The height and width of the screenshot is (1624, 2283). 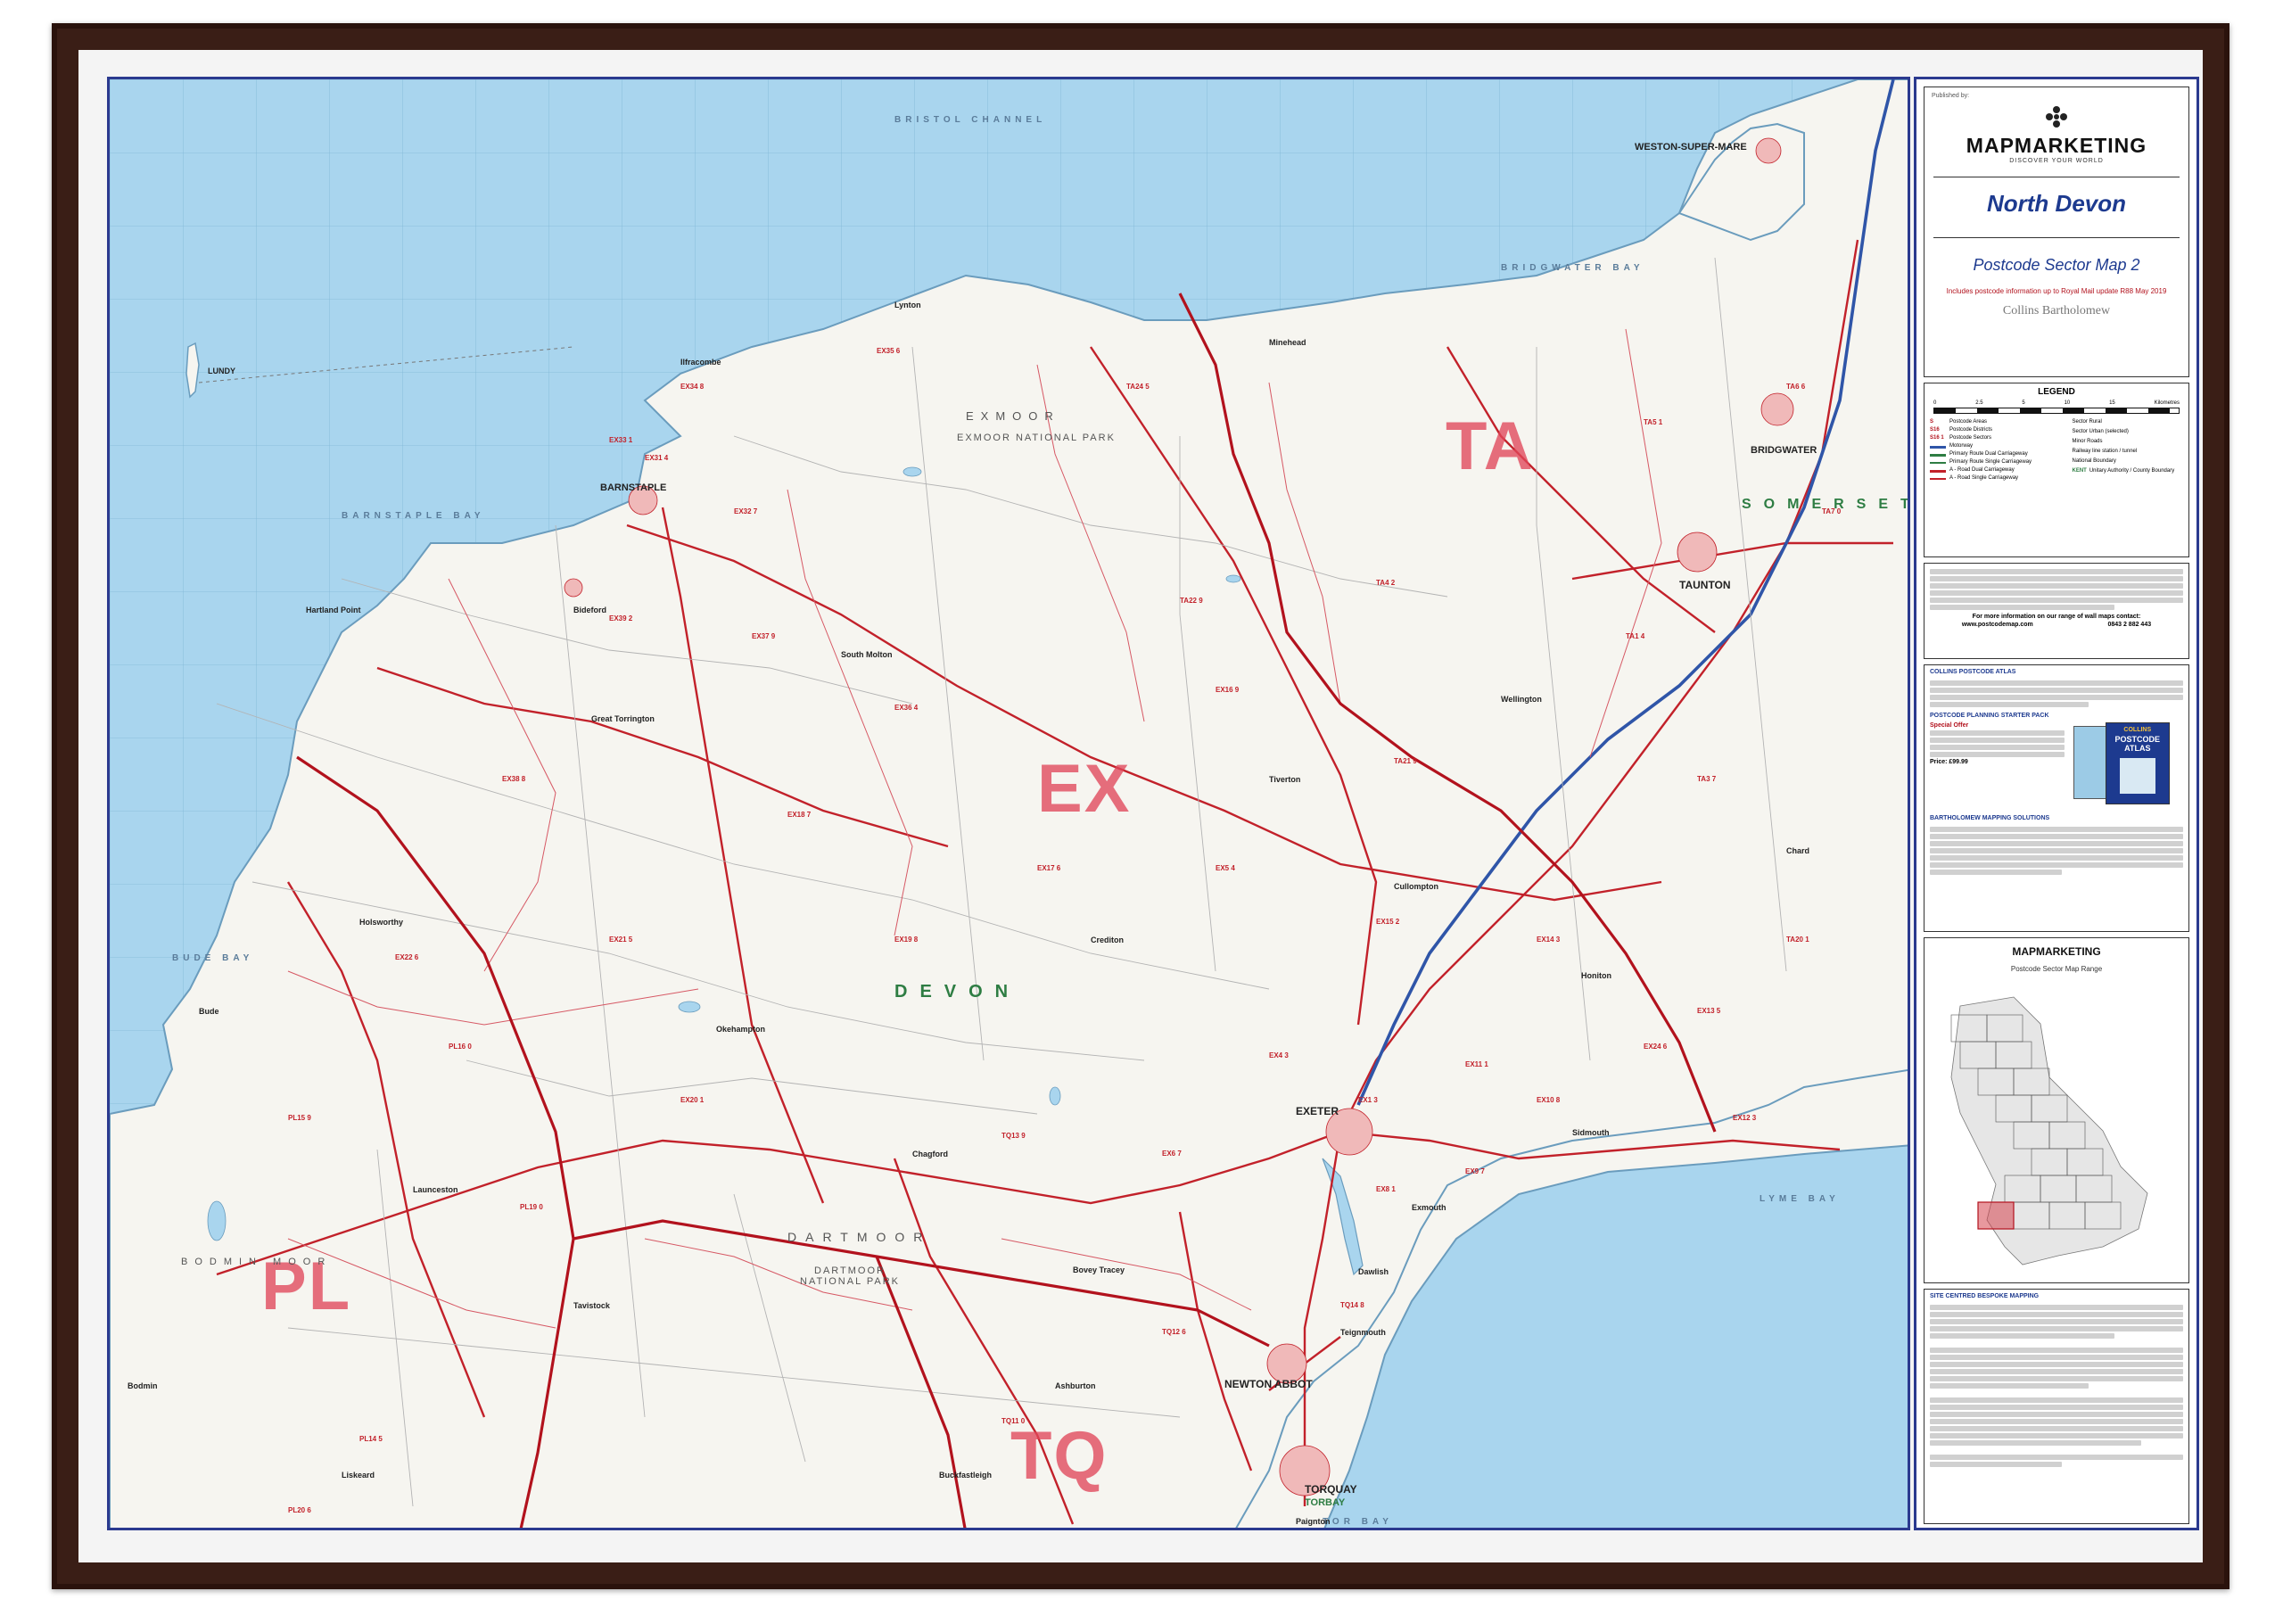 What do you see at coordinates (1107, 940) in the screenshot?
I see `town-crediton: Crediton` at bounding box center [1107, 940].